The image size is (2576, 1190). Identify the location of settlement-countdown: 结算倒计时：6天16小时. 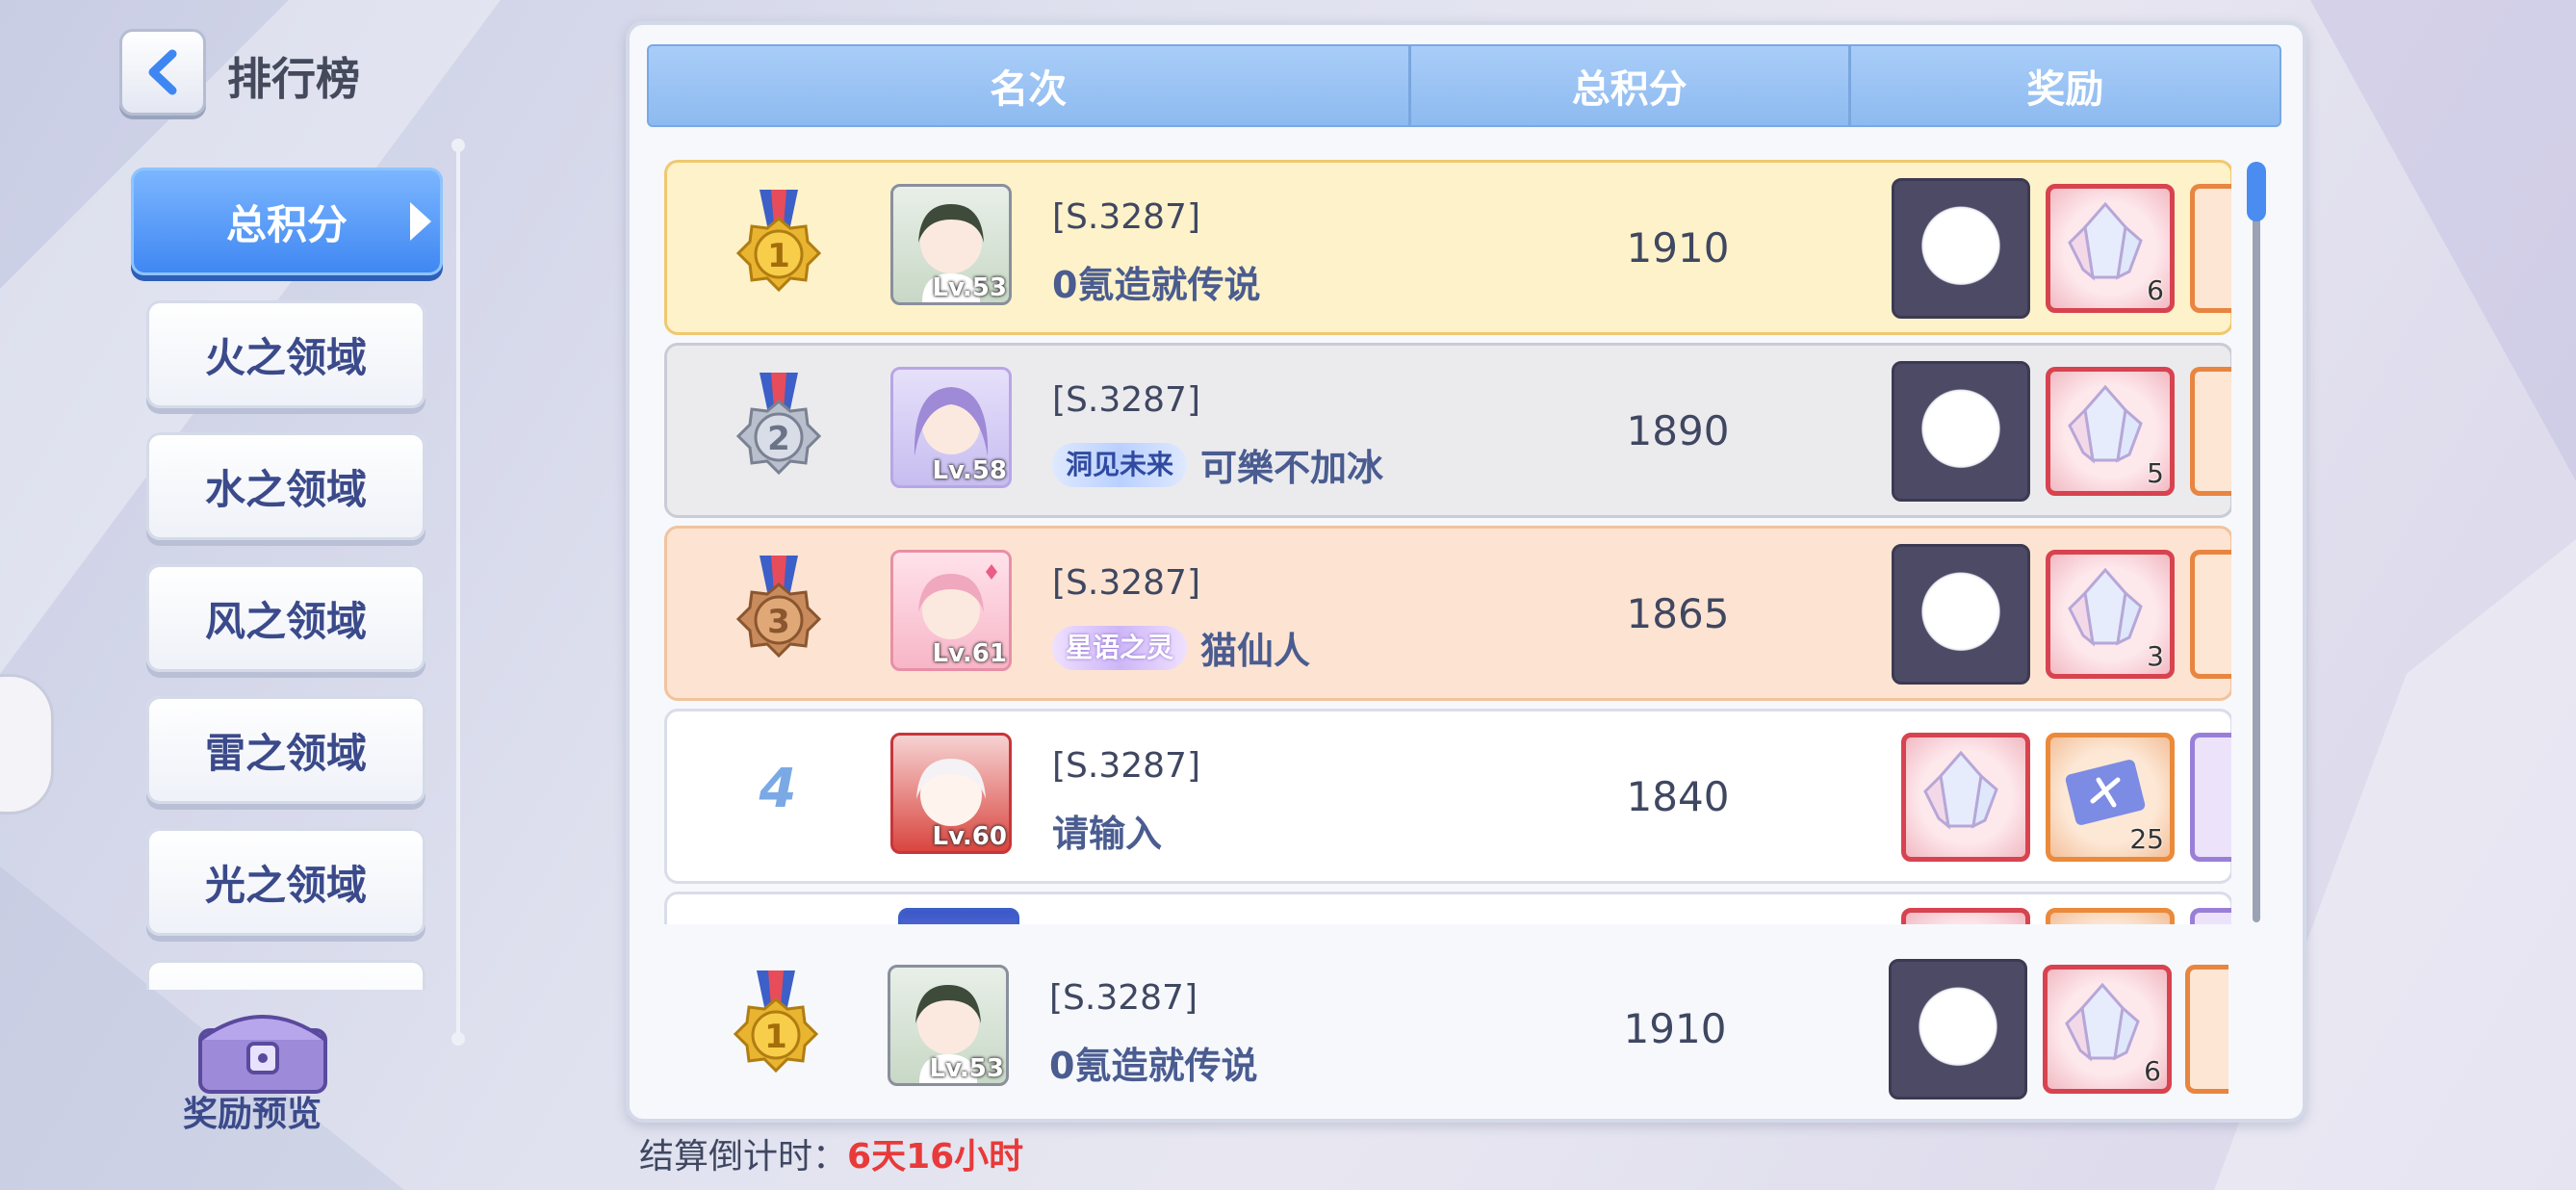
(831, 1153).